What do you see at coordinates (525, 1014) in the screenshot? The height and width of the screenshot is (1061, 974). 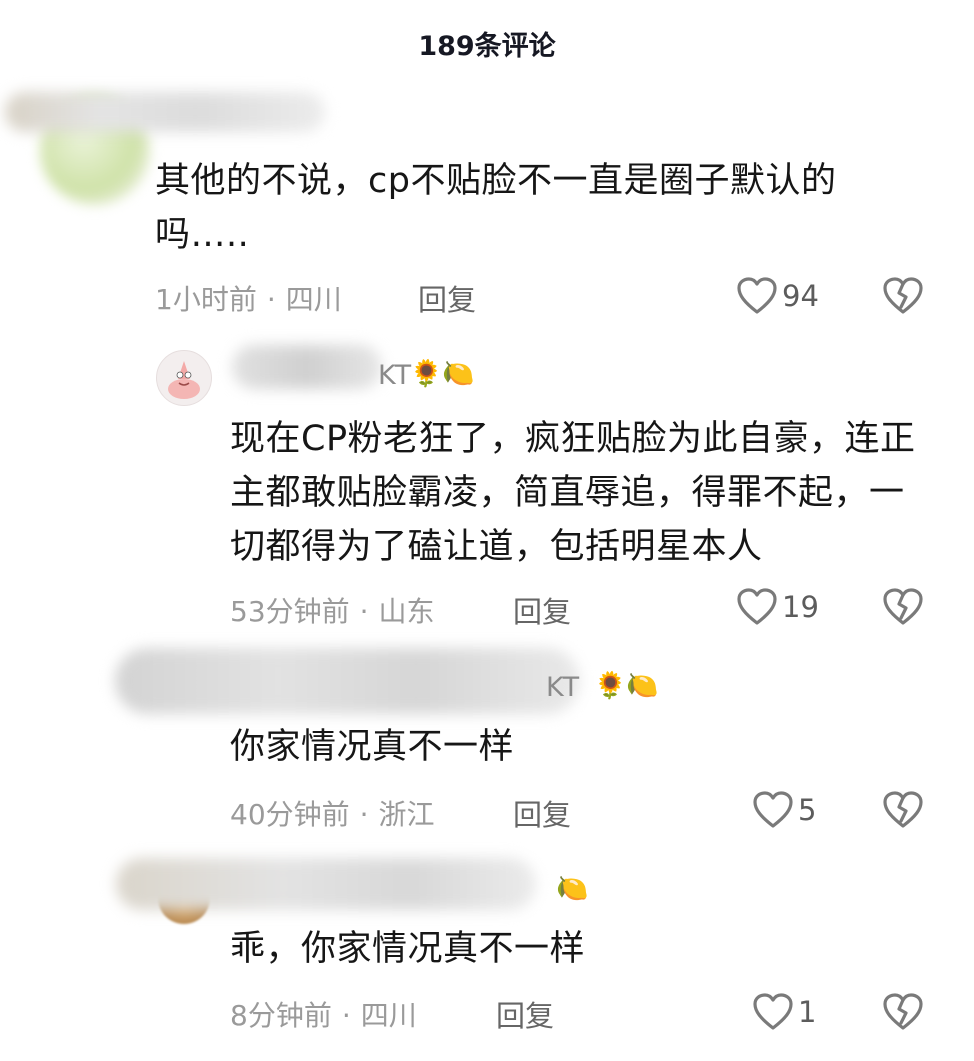 I see `reply-button: 回复` at bounding box center [525, 1014].